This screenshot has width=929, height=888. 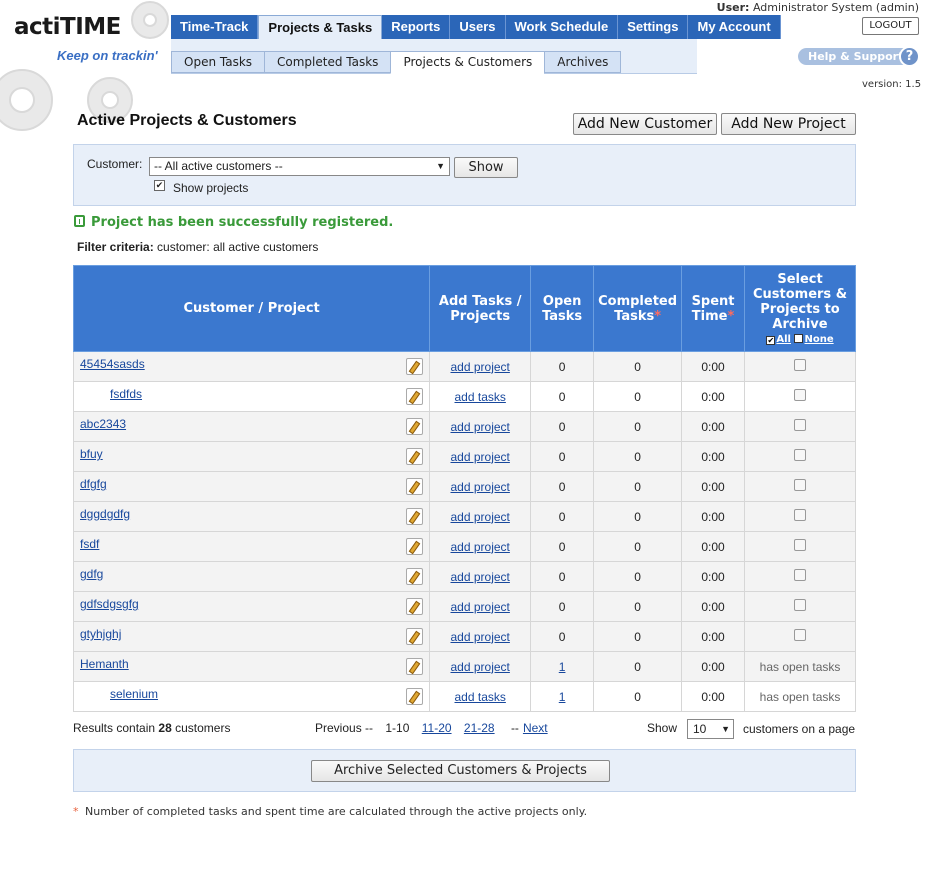 What do you see at coordinates (327, 62) in the screenshot?
I see `tab-completed-tasks: Completed Tasks` at bounding box center [327, 62].